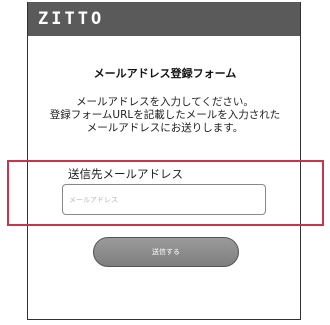  I want to click on description-line: メールアドレスにお送りします。, so click(165, 128).